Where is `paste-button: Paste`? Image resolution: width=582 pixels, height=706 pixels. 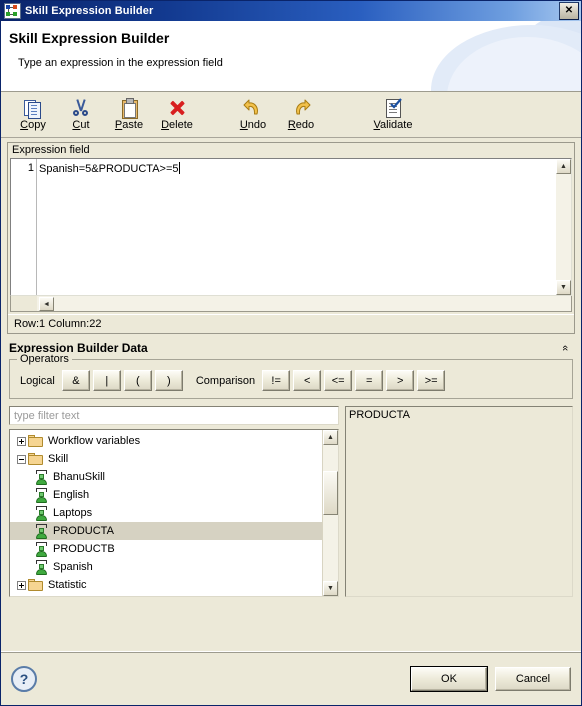
paste-button: Paste is located at coordinates (129, 114).